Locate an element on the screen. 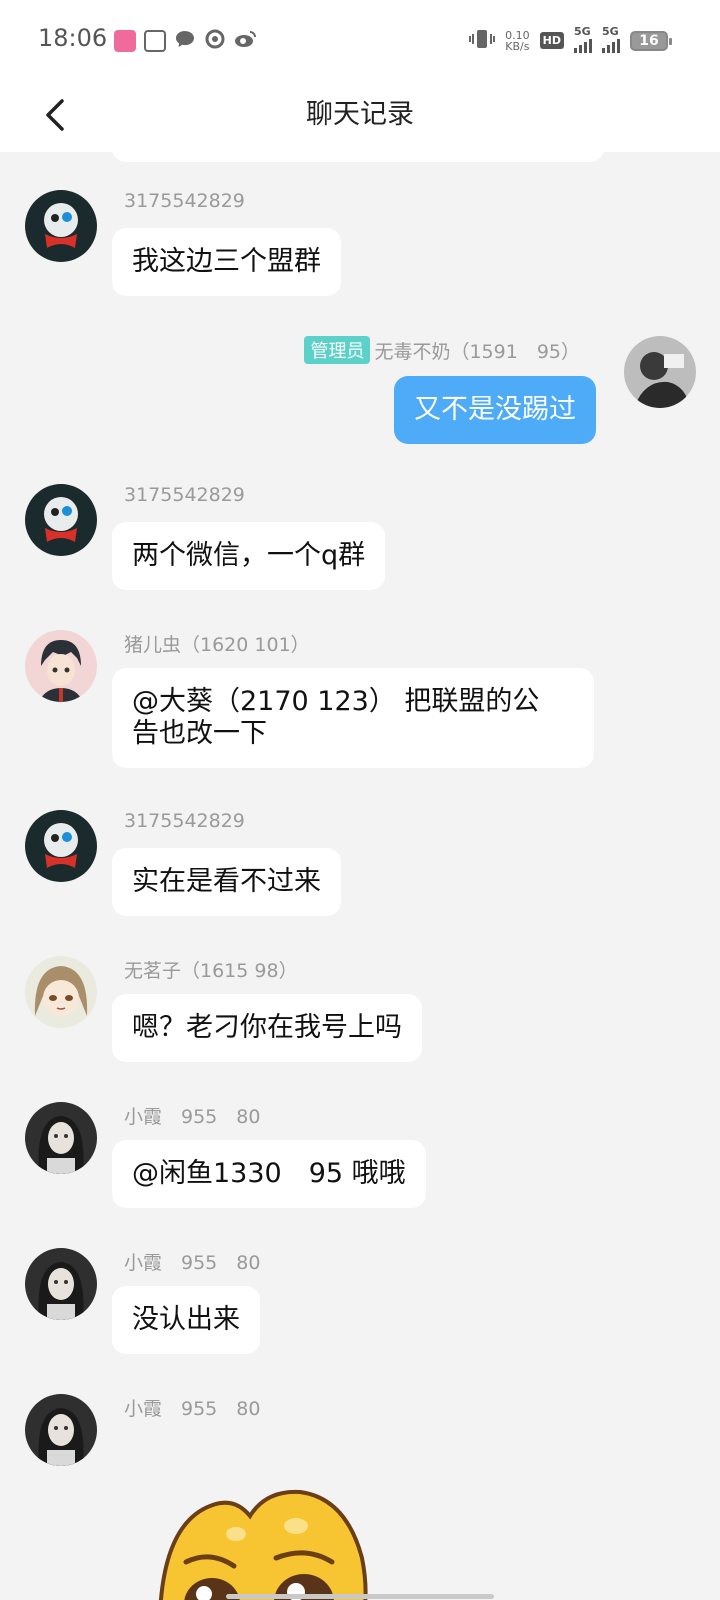  battery-icon: 16 is located at coordinates (651, 40).